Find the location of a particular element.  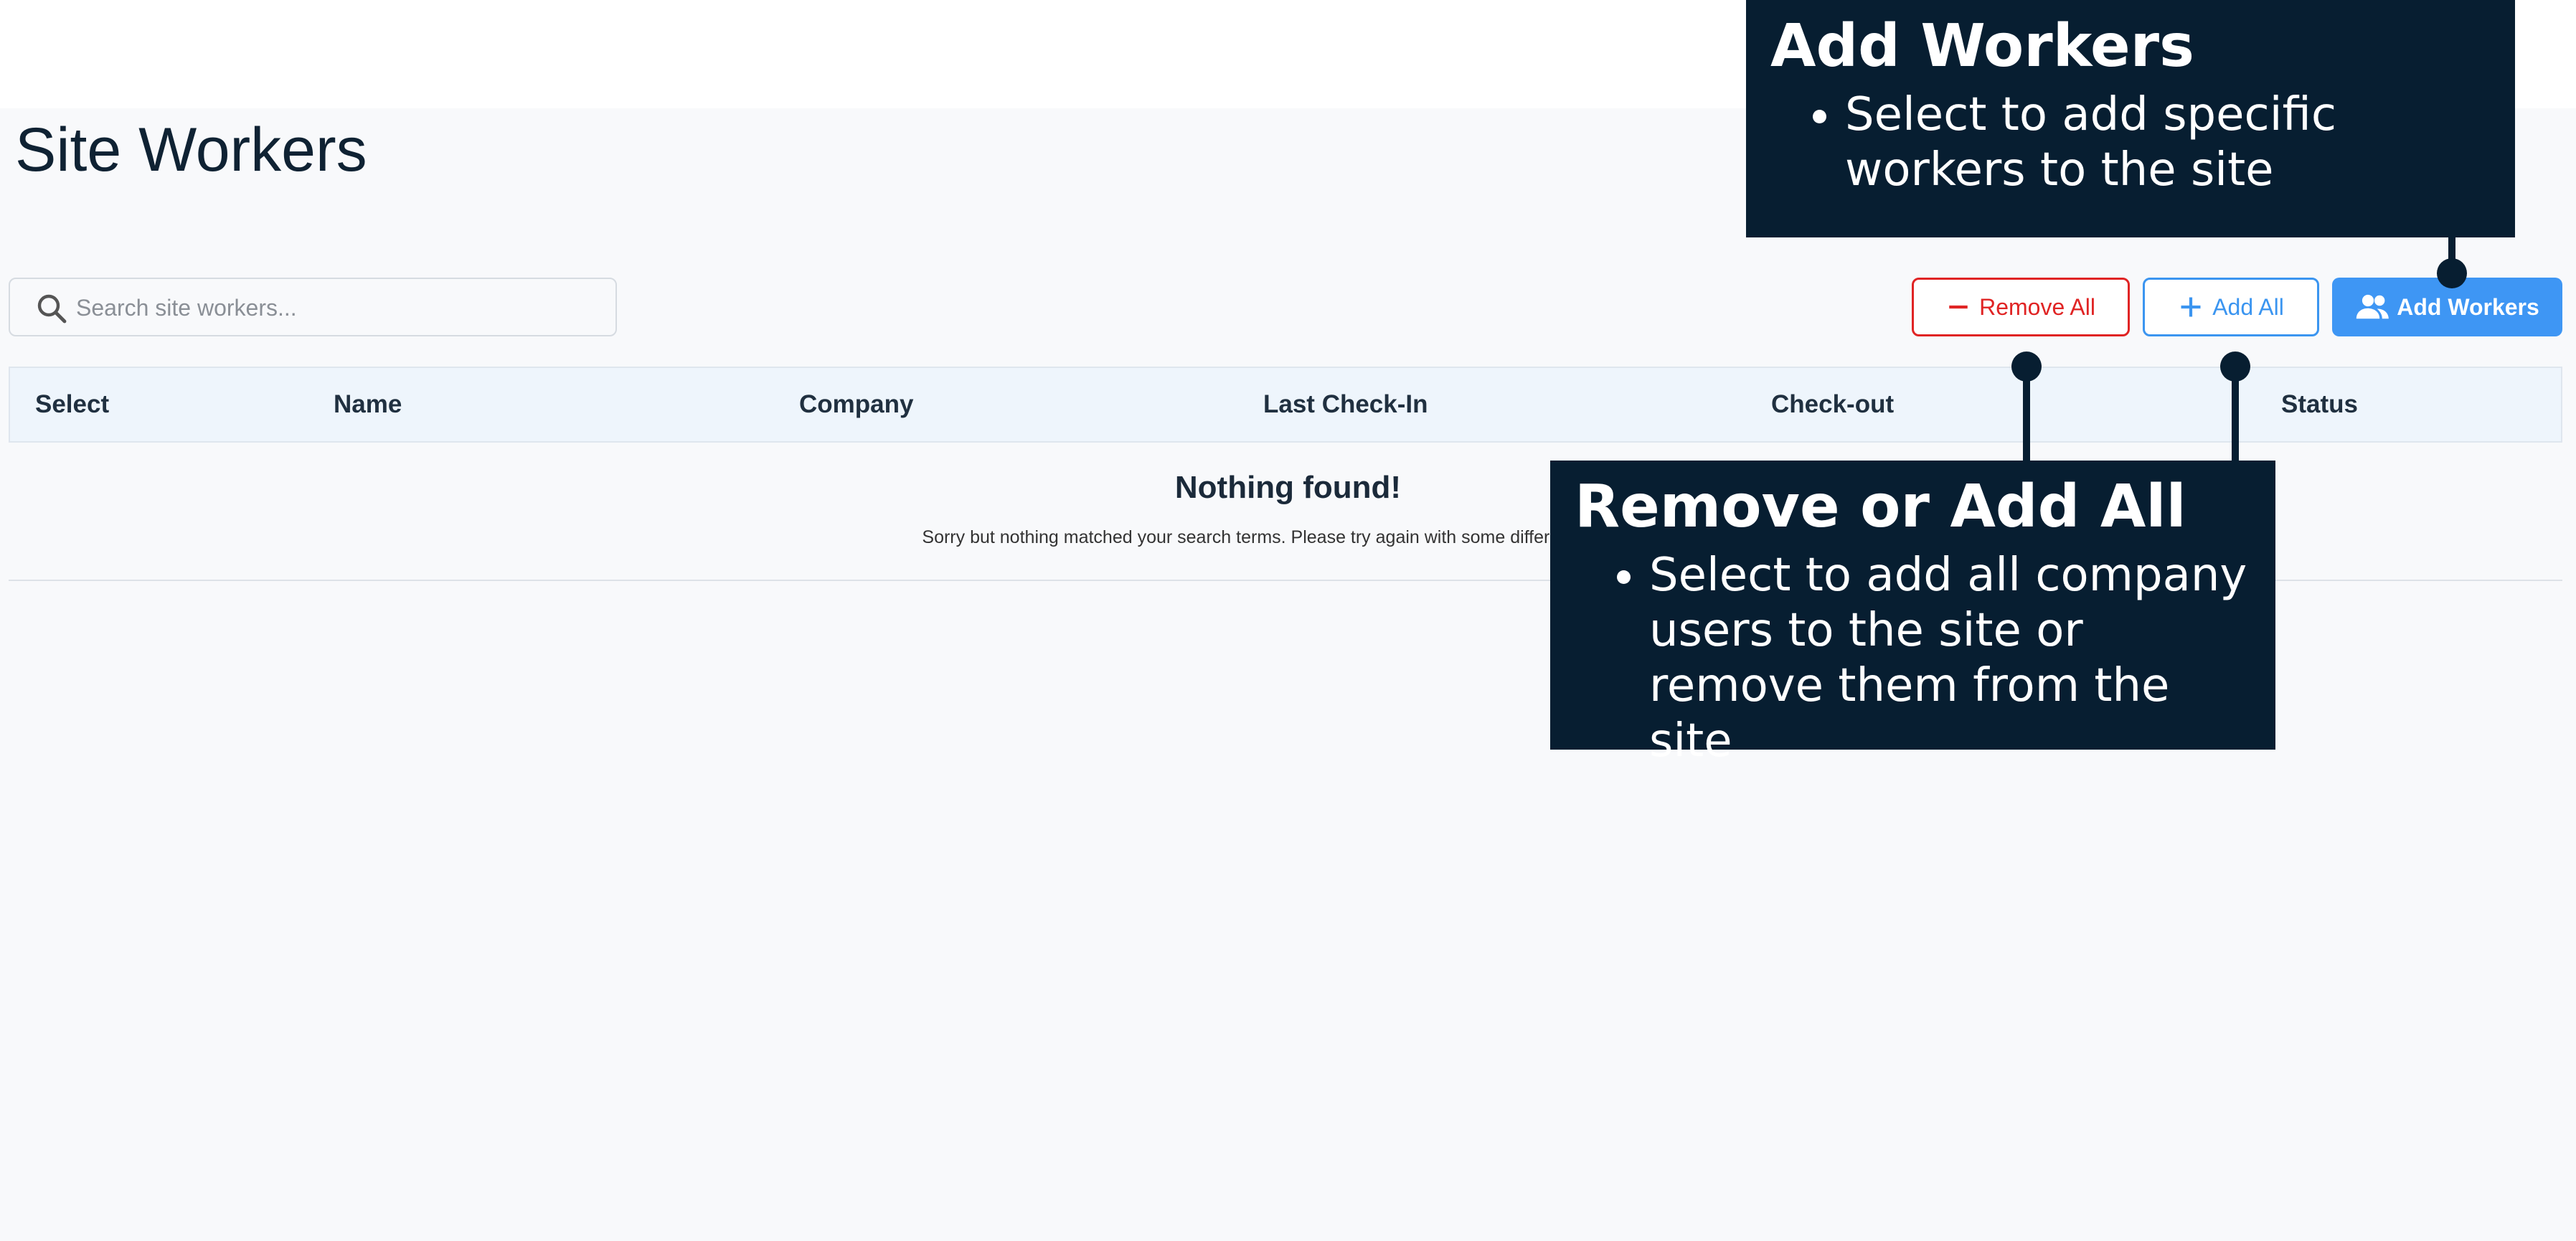

callout-add-workers-title: Add Workers is located at coordinates (1982, 46).